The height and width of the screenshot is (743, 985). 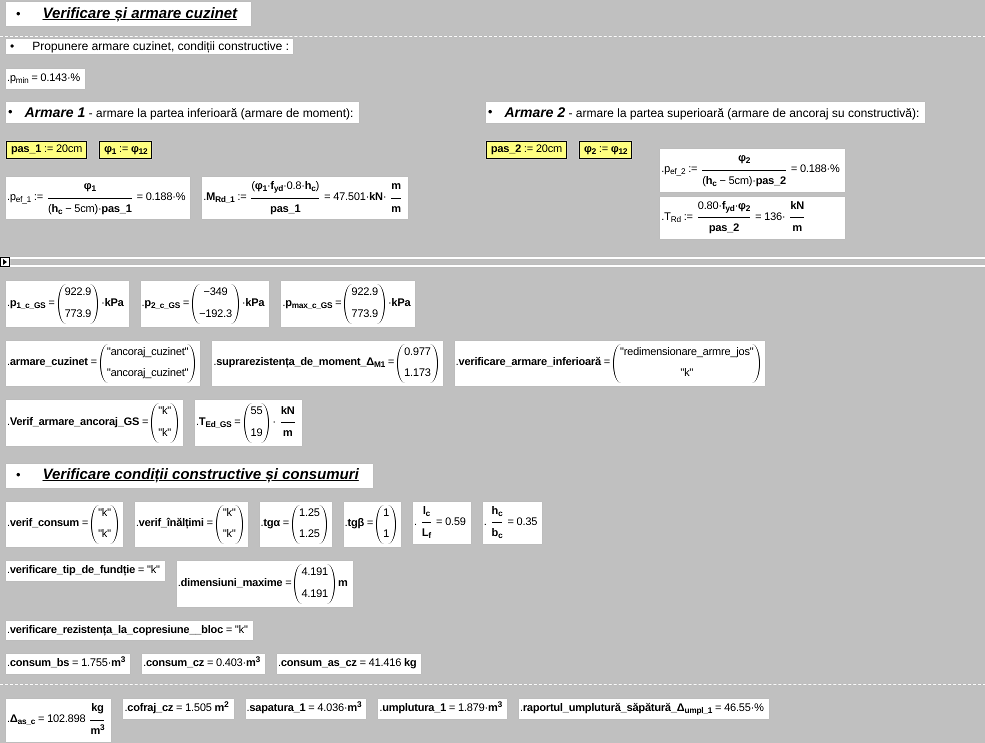 What do you see at coordinates (46, 150) in the screenshot?
I see `math-text: pas_1 := 20cm` at bounding box center [46, 150].